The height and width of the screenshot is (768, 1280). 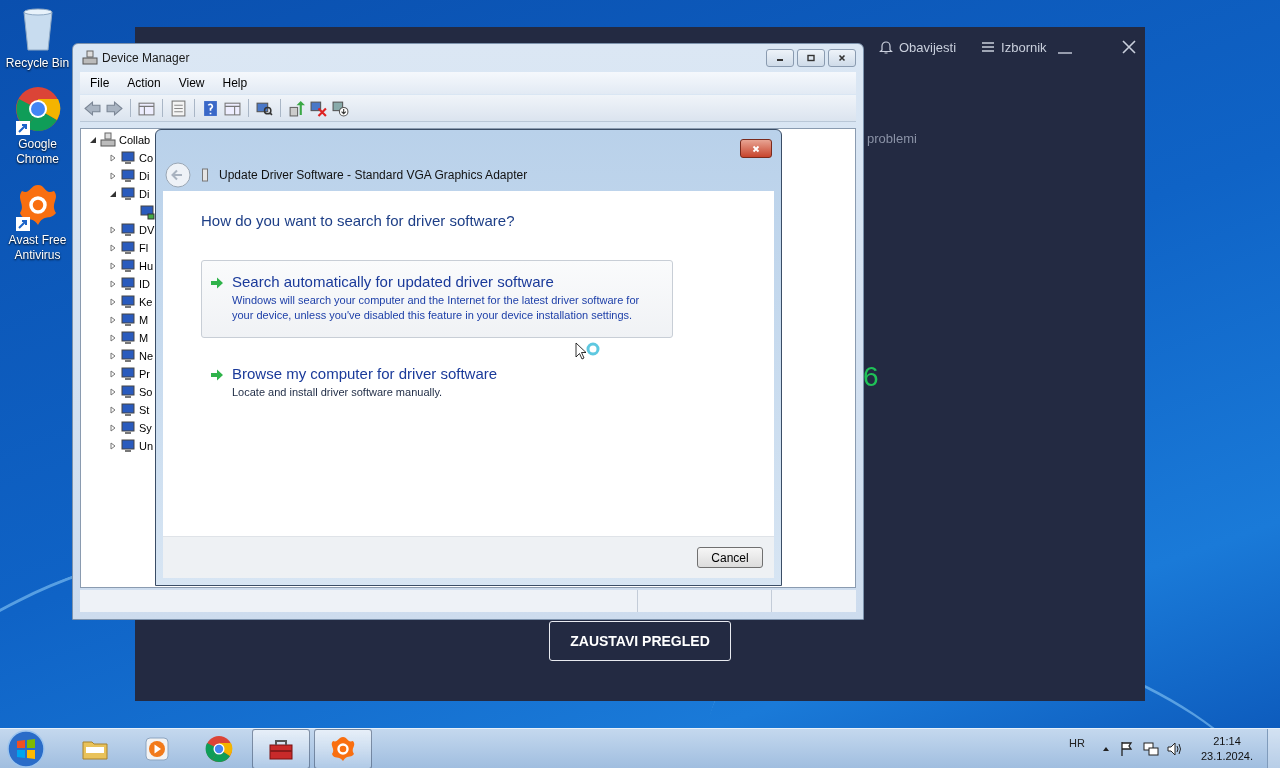 What do you see at coordinates (217, 283) in the screenshot?
I see `arrow-icon` at bounding box center [217, 283].